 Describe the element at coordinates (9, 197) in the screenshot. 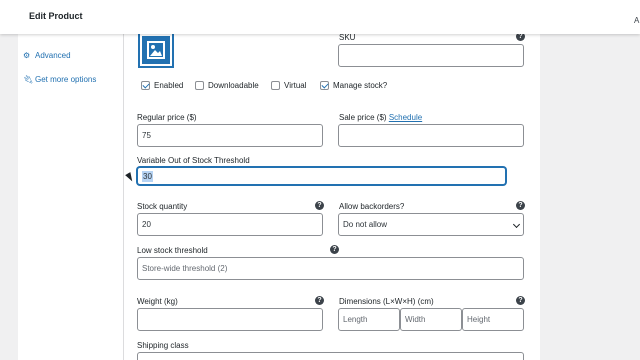

I see `left-gutter` at that location.